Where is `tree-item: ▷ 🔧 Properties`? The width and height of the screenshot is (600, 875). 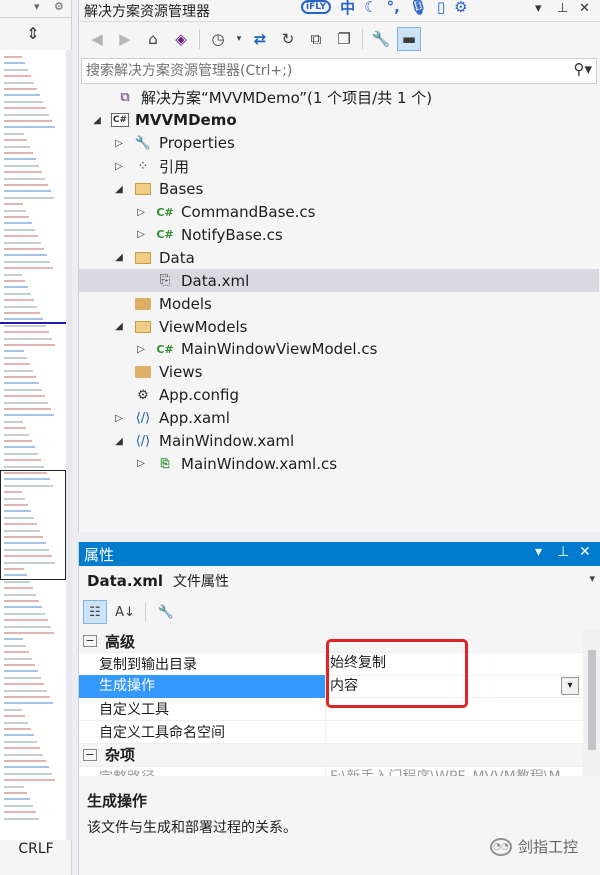 tree-item: ▷ 🔧 Properties is located at coordinates (339, 143).